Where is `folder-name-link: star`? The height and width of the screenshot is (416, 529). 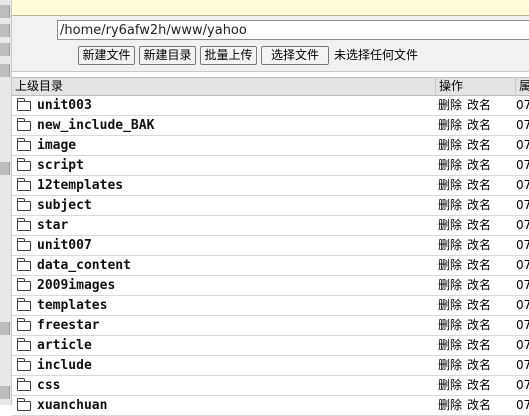 folder-name-link: star is located at coordinates (52, 225).